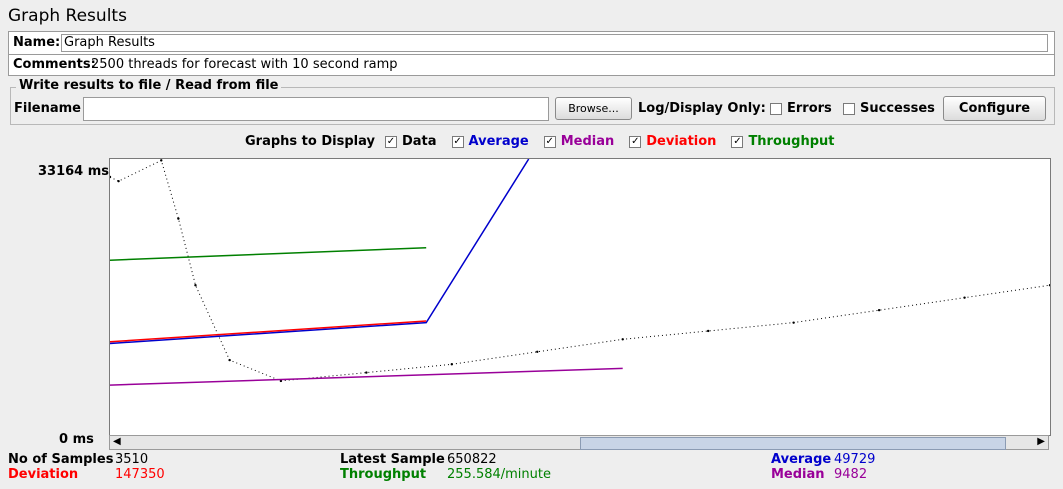  What do you see at coordinates (54, 64) in the screenshot?
I see `comments-label: Comments:` at bounding box center [54, 64].